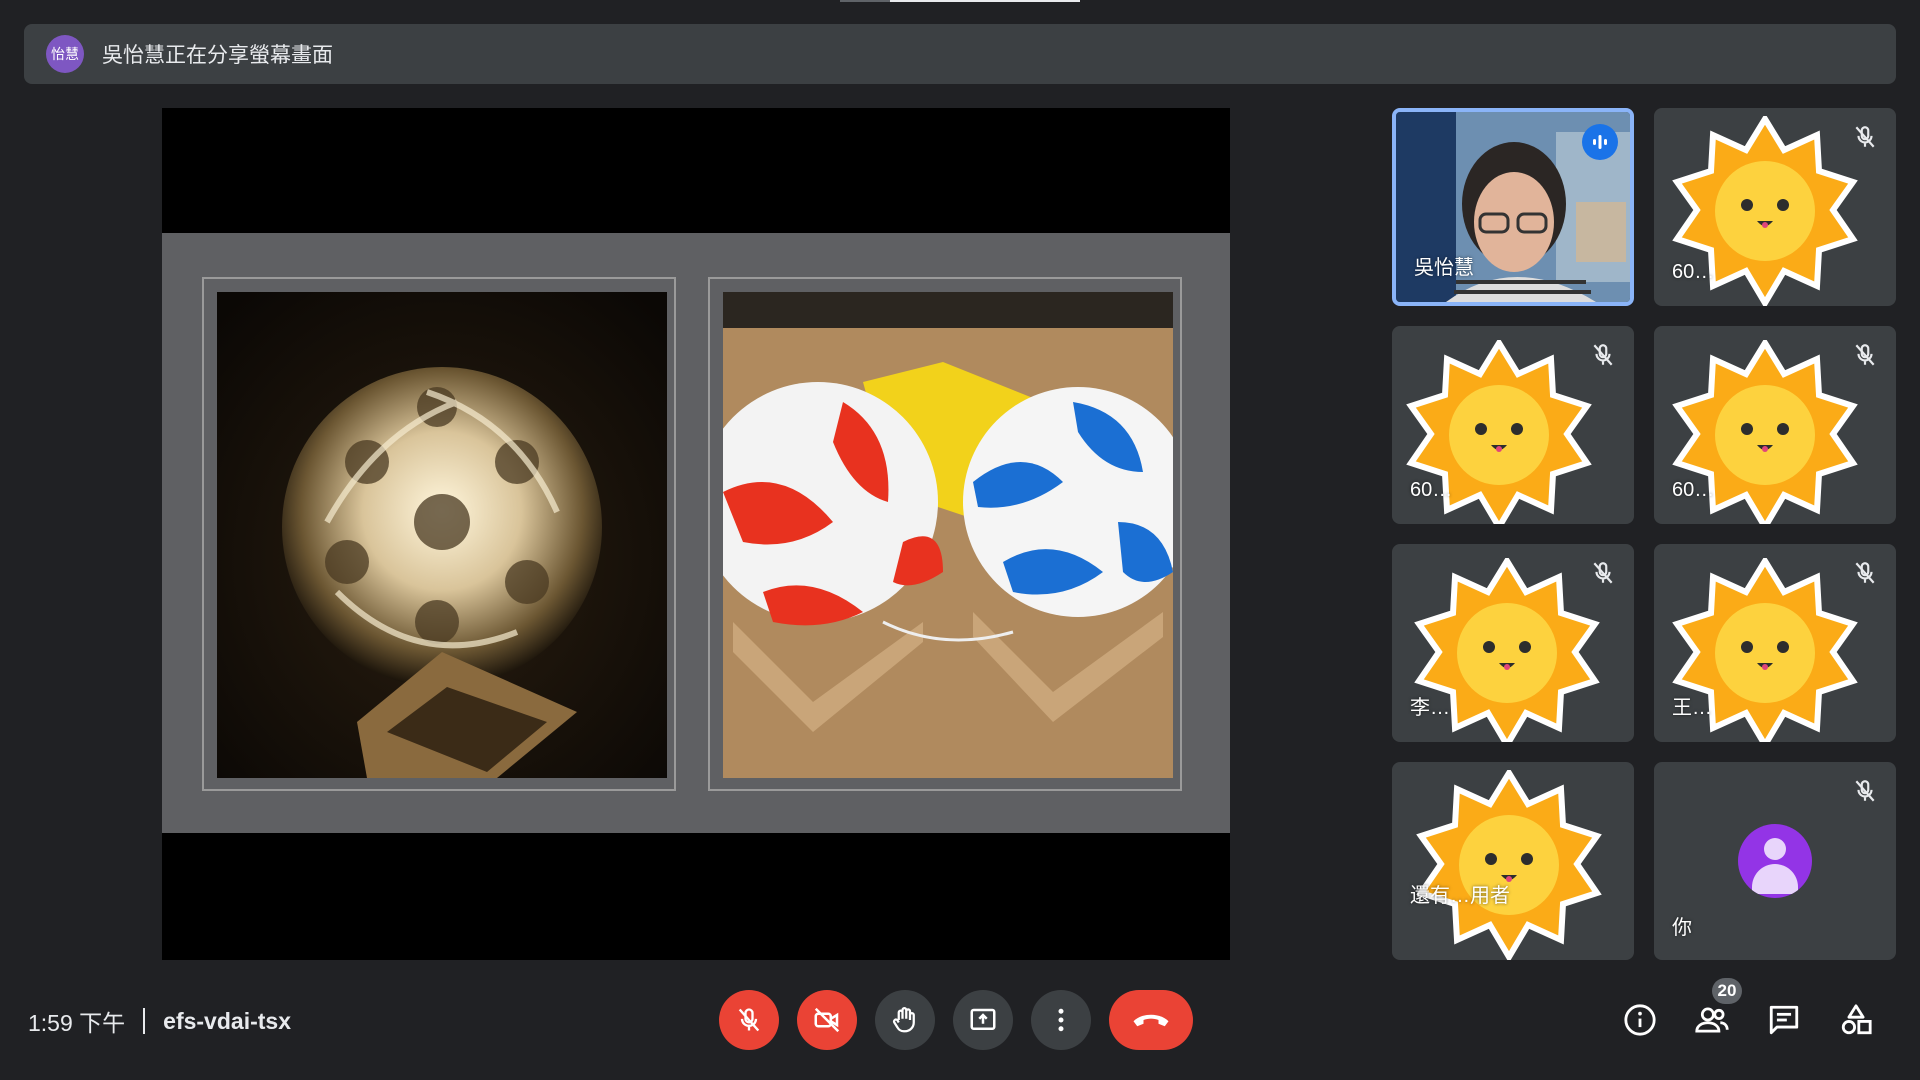  I want to click on participant-name: 還有…用者, so click(1460, 896).